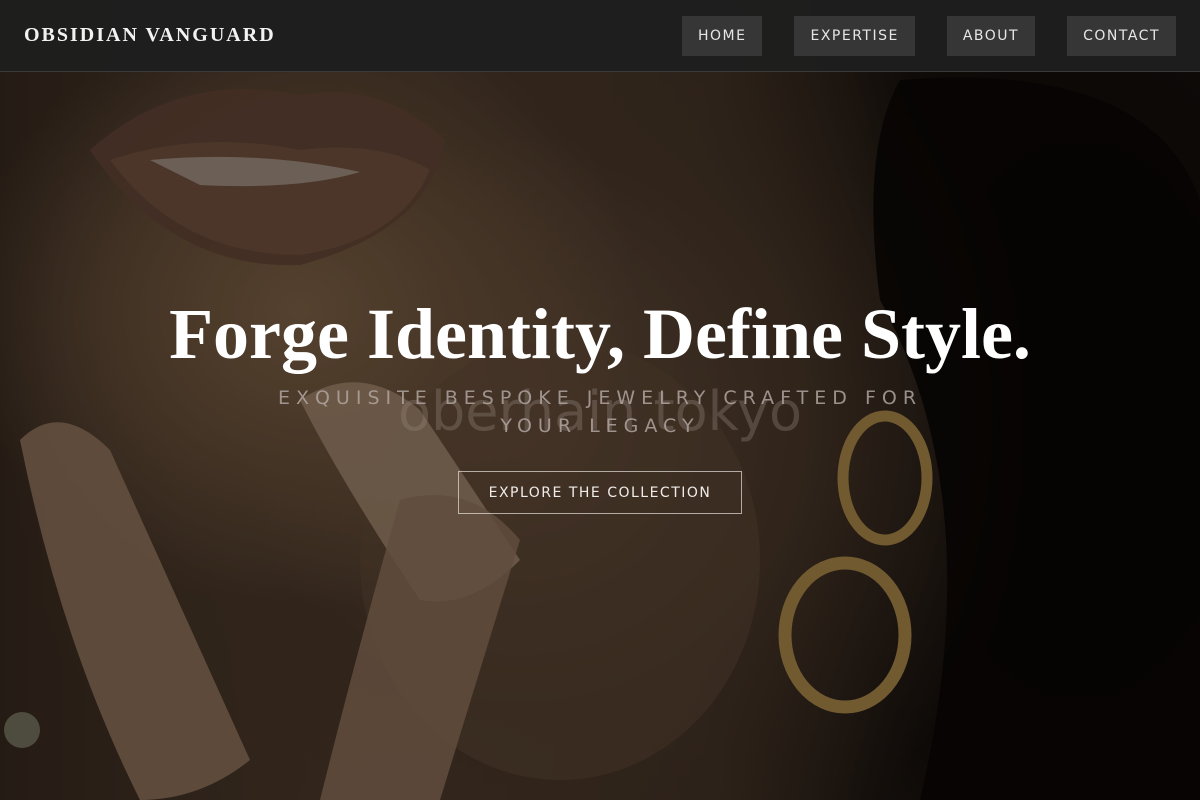 Image resolution: width=1200 pixels, height=800 pixels. Describe the element at coordinates (991, 35) in the screenshot. I see `nav-about-button: ABOUT` at that location.